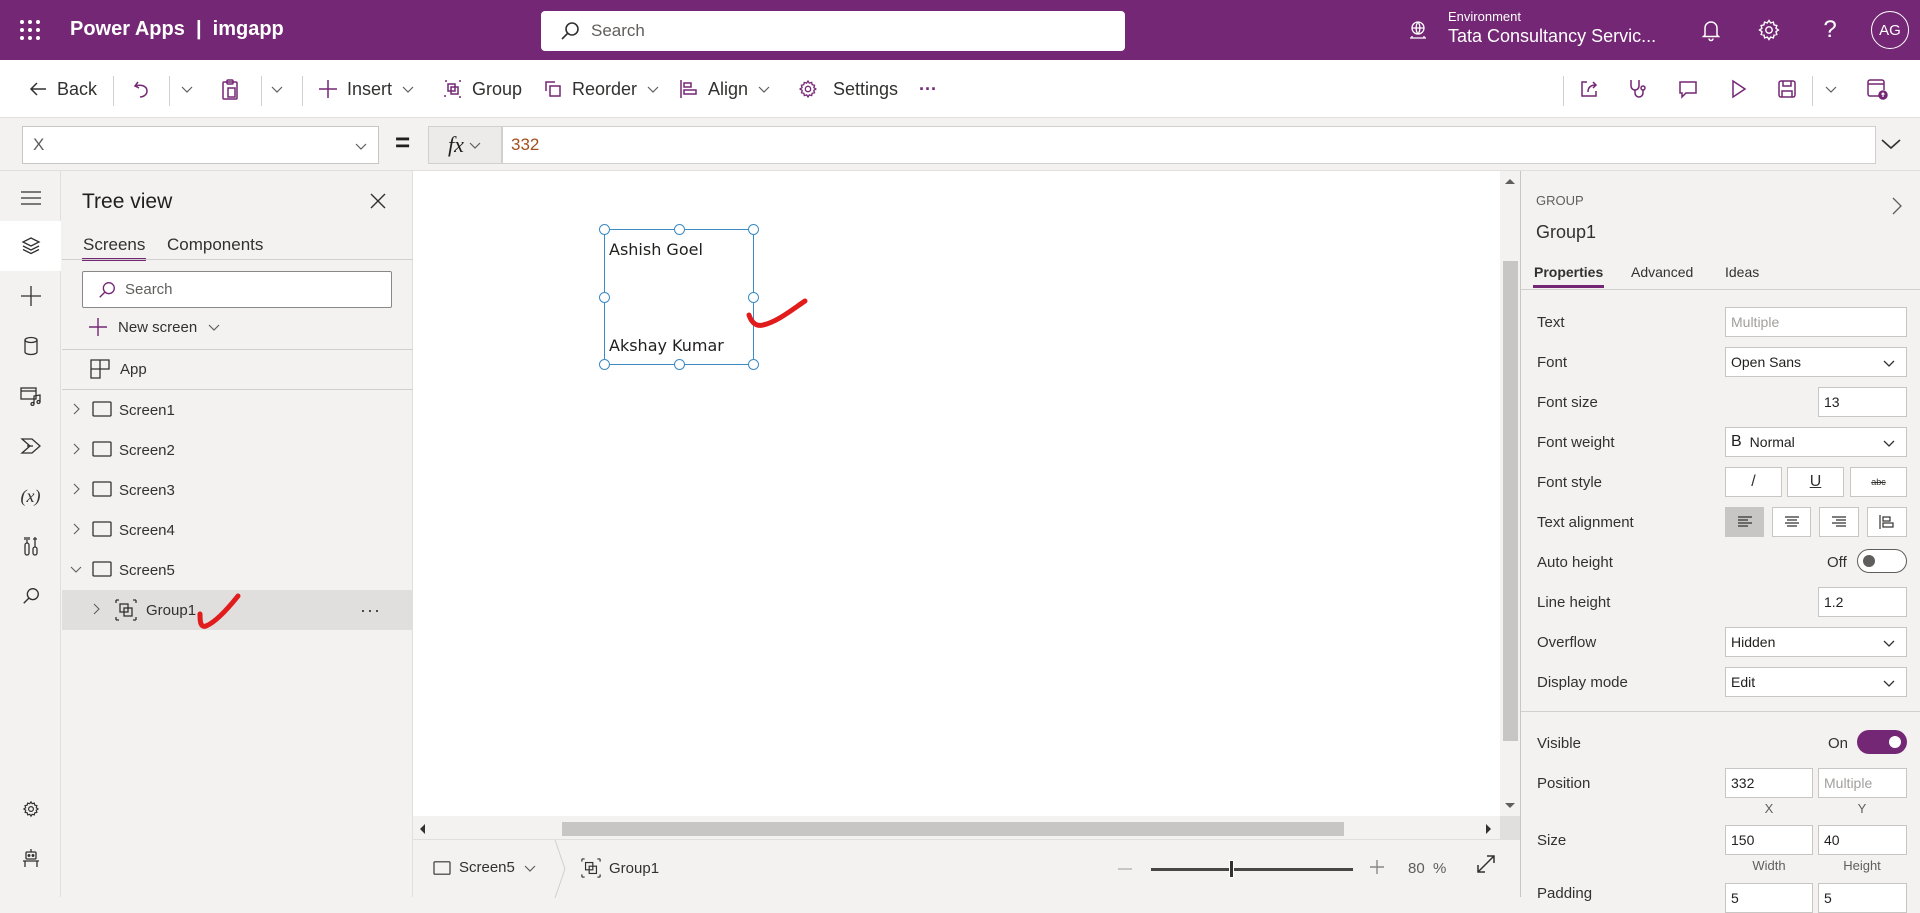 The width and height of the screenshot is (1920, 913). Describe the element at coordinates (1839, 522) in the screenshot. I see `align-right-button` at that location.